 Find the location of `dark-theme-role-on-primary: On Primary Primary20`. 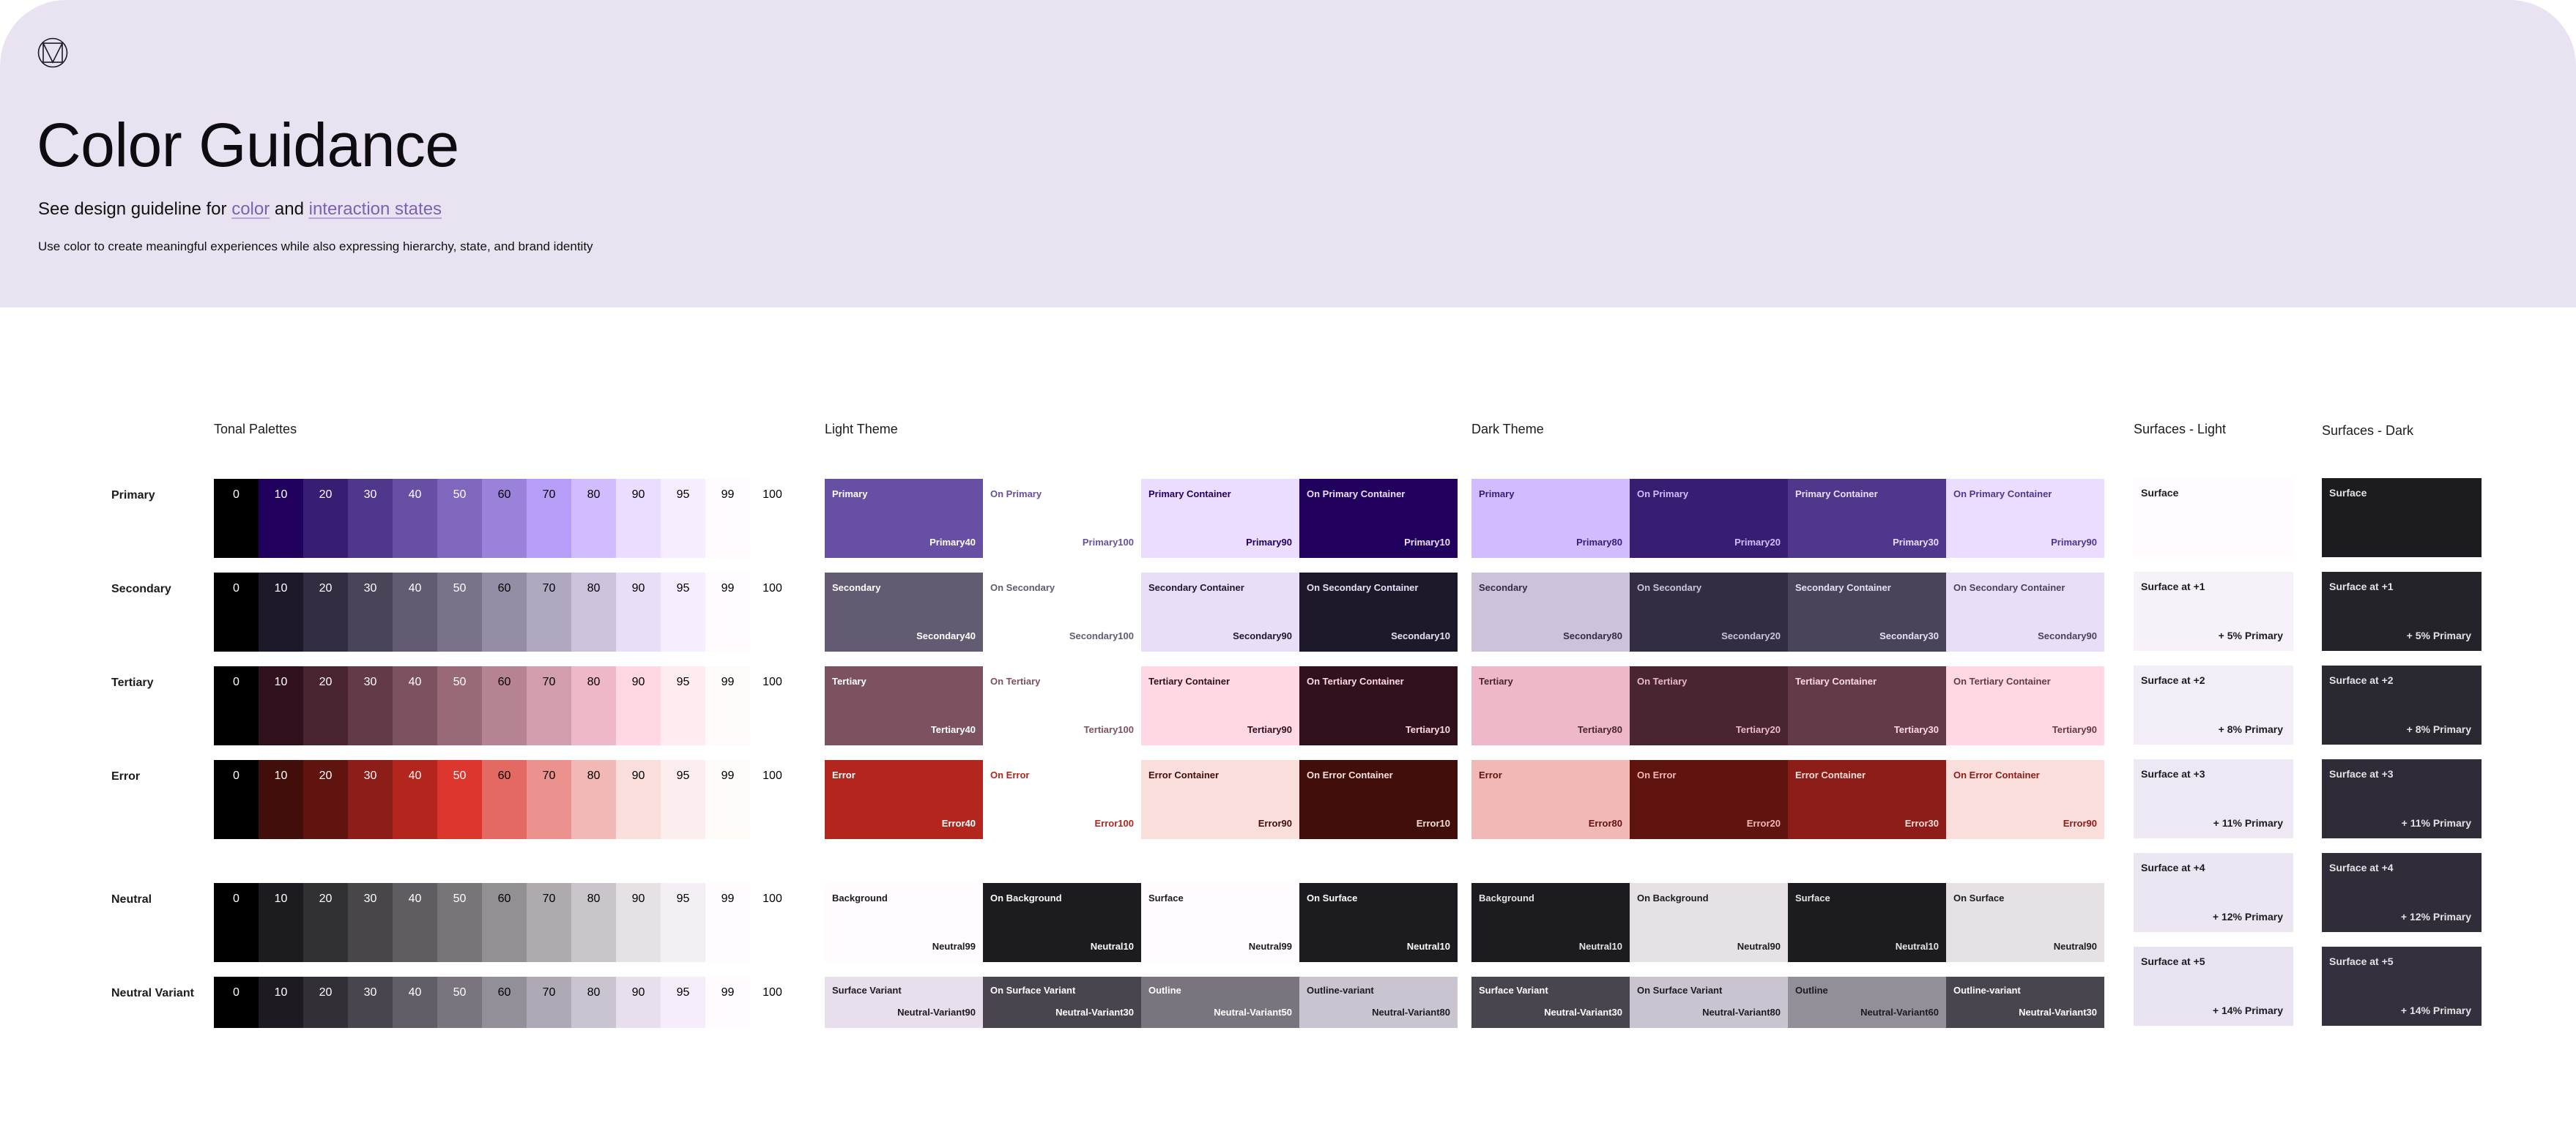

dark-theme-role-on-primary: On Primary Primary20 is located at coordinates (1709, 518).